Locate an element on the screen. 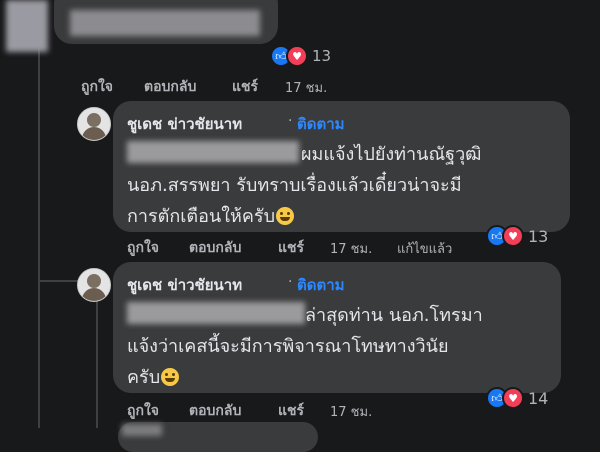  grinning-face-icon is located at coordinates (170, 377).